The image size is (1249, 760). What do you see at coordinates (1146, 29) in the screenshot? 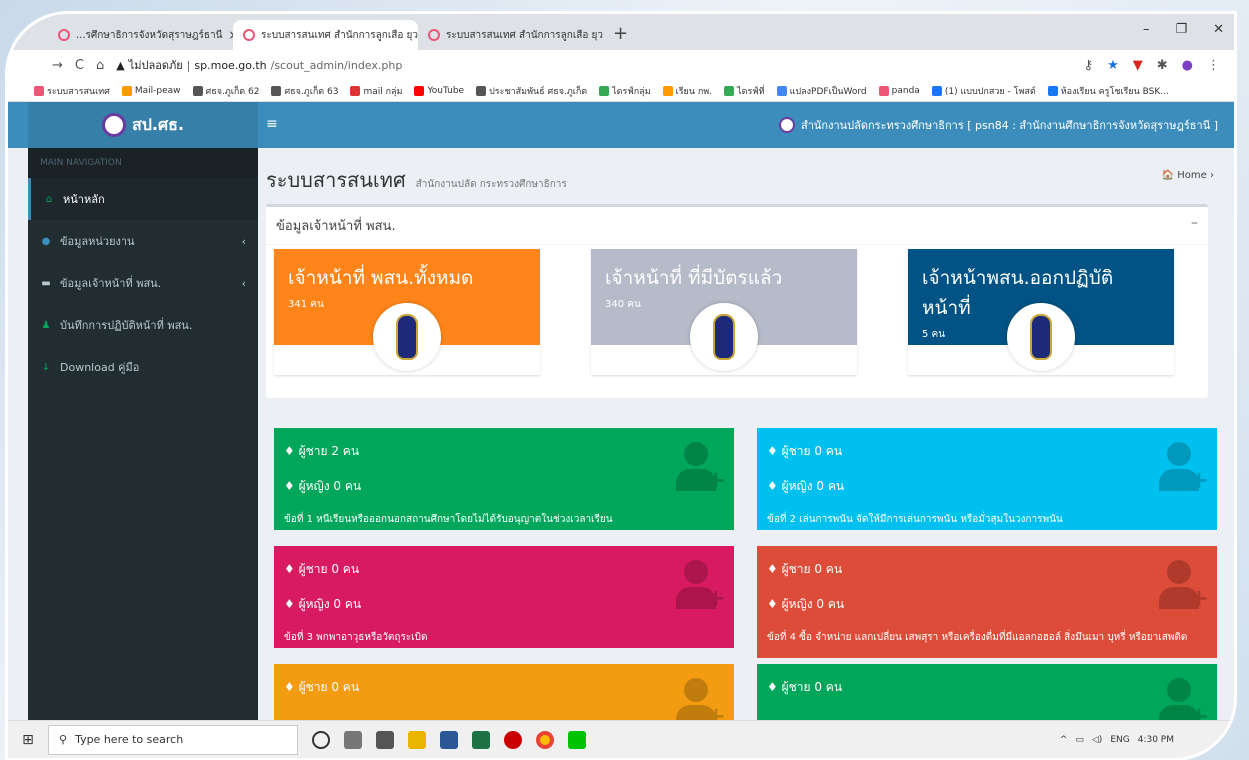
I see `minimize-icon: –` at bounding box center [1146, 29].